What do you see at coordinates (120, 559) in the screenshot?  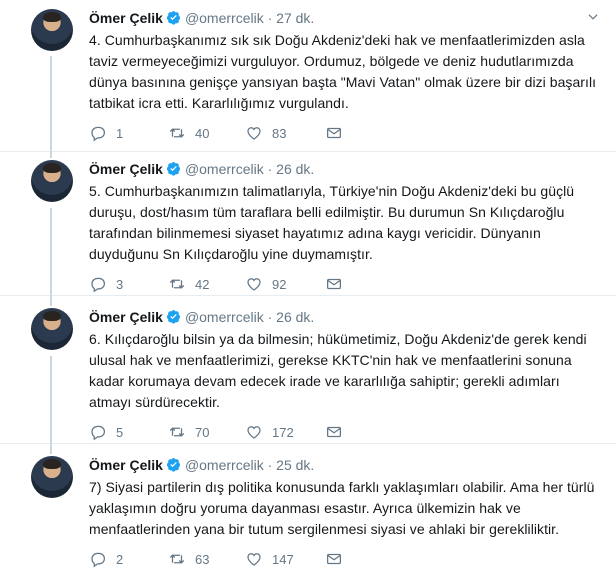 I see `reply-count: 2` at bounding box center [120, 559].